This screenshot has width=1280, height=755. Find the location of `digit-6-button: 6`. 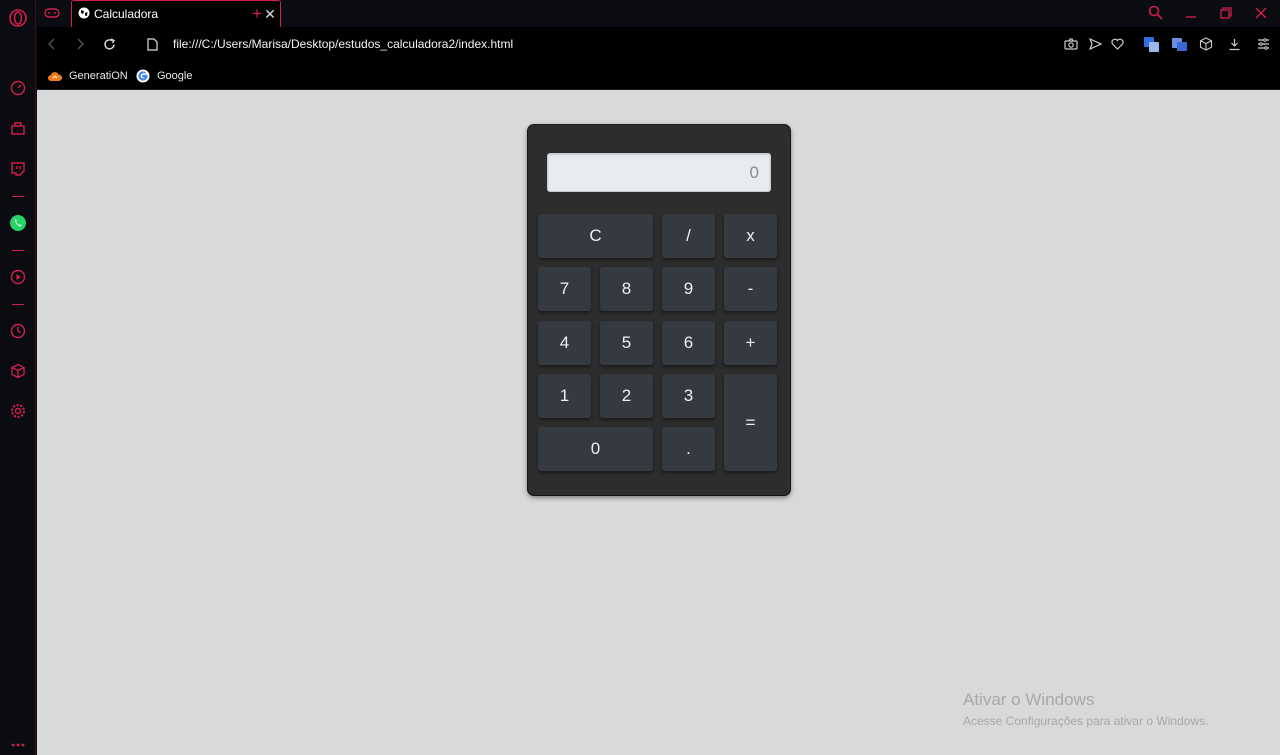

digit-6-button: 6 is located at coordinates (688, 343).